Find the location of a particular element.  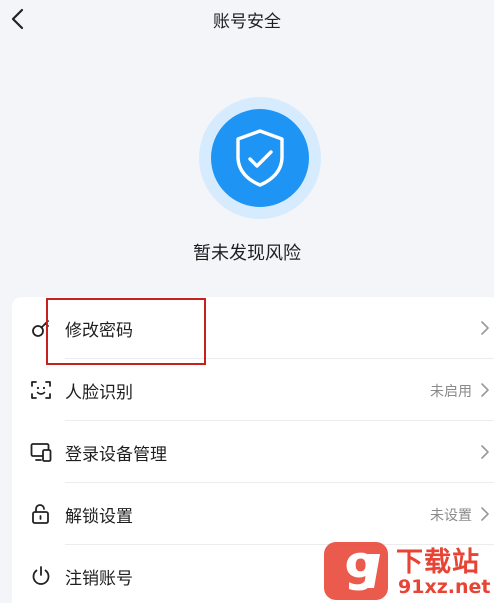

security-status-badge is located at coordinates (260, 158).